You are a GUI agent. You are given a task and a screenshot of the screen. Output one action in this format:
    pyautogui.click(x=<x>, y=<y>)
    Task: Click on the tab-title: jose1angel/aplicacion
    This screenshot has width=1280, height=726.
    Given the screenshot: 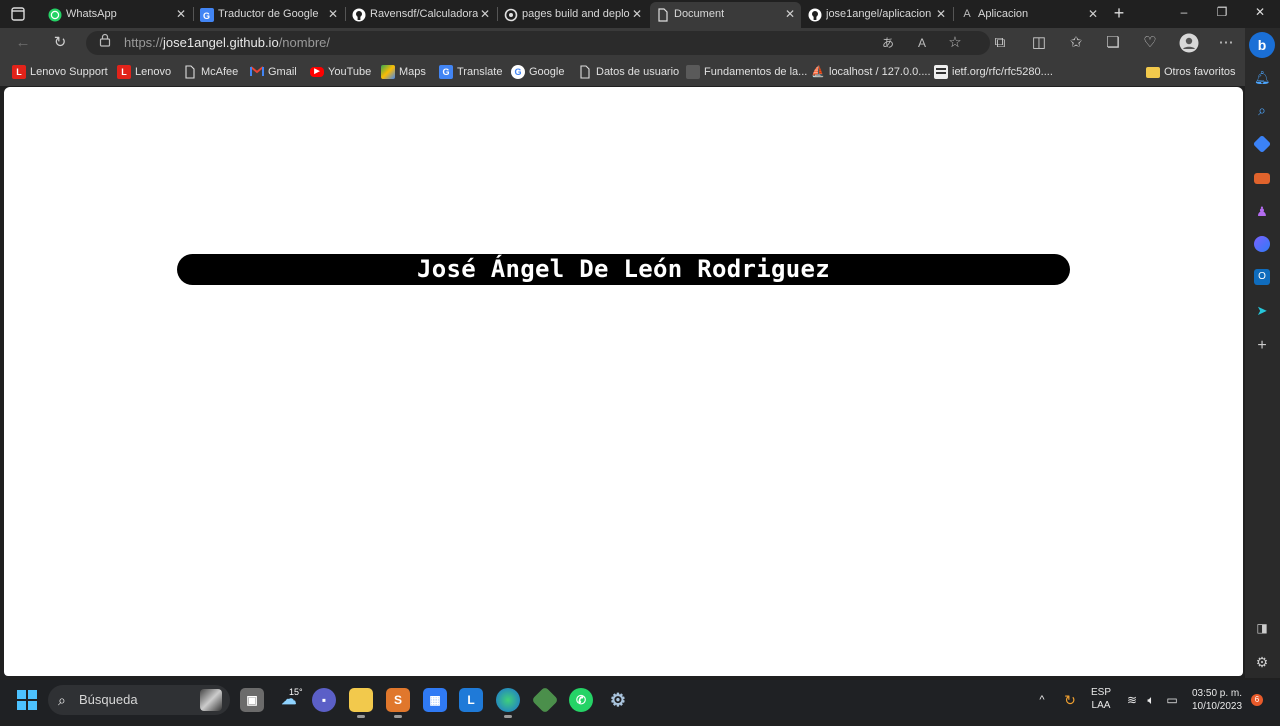 What is the action you would take?
    pyautogui.click(x=879, y=14)
    